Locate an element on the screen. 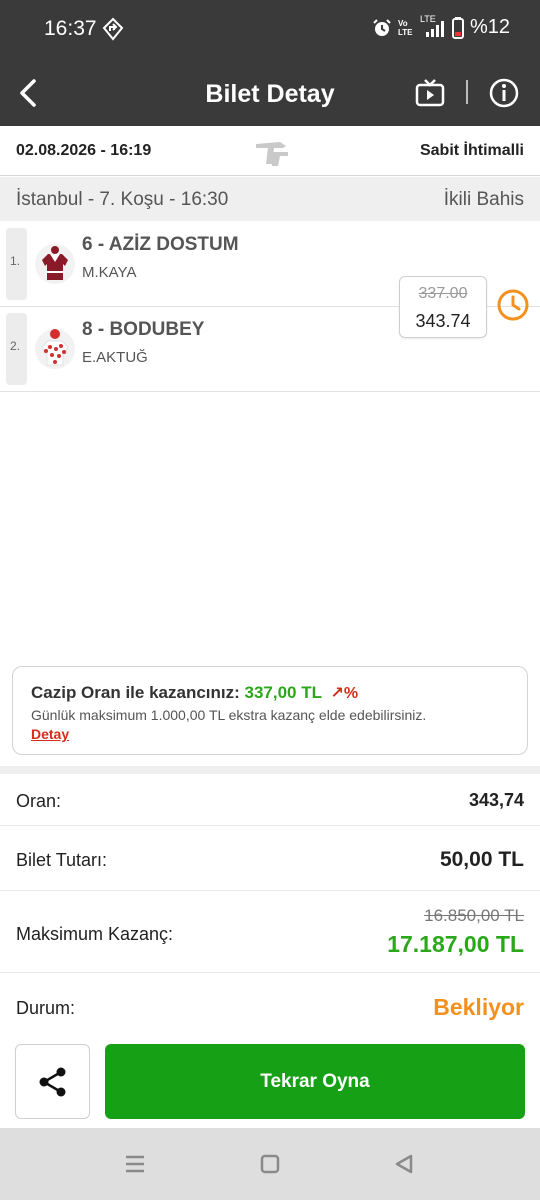 This screenshot has height=1200, width=540. system-nav-bar is located at coordinates (270, 1164).